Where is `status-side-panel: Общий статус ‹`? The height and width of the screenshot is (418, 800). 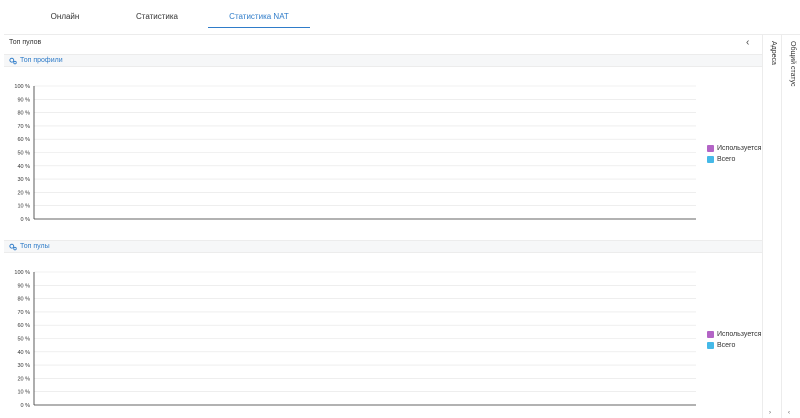
status-side-panel: Общий статус ‹ is located at coordinates (790, 226).